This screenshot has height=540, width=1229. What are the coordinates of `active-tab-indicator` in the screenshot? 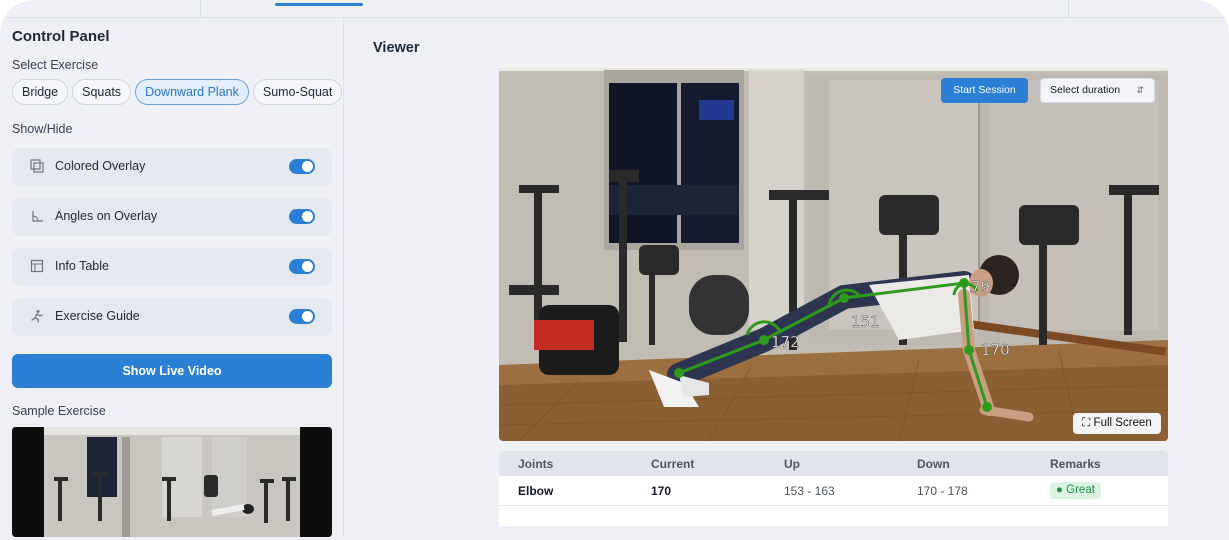 It's located at (319, 4).